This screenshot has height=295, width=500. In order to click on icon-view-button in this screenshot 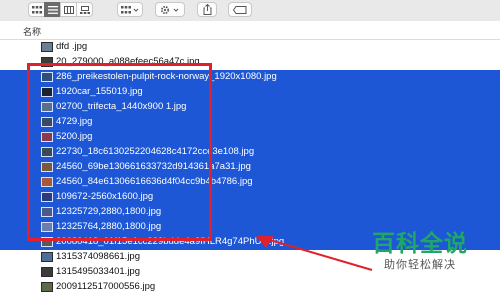, I will do `click(36, 9)`.